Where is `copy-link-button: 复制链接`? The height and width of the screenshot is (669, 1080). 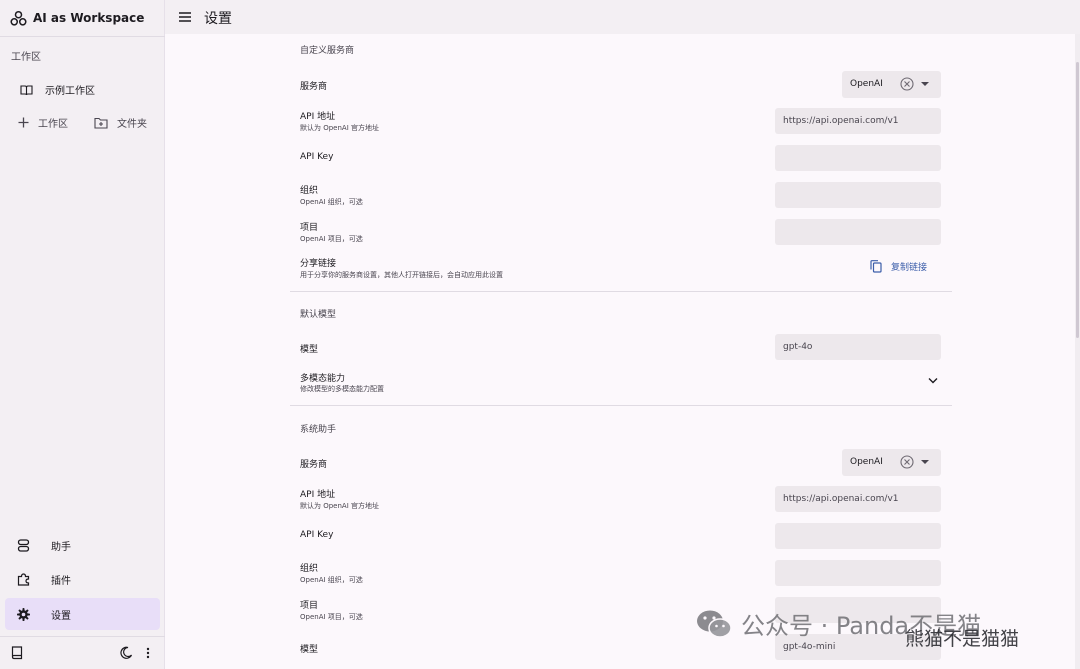 copy-link-button: 复制链接 is located at coordinates (898, 266).